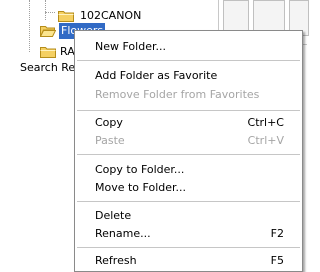 Image resolution: width=320 pixels, height=272 pixels. What do you see at coordinates (111, 15) in the screenshot?
I see `tree-item-label: 102CANON` at bounding box center [111, 15].